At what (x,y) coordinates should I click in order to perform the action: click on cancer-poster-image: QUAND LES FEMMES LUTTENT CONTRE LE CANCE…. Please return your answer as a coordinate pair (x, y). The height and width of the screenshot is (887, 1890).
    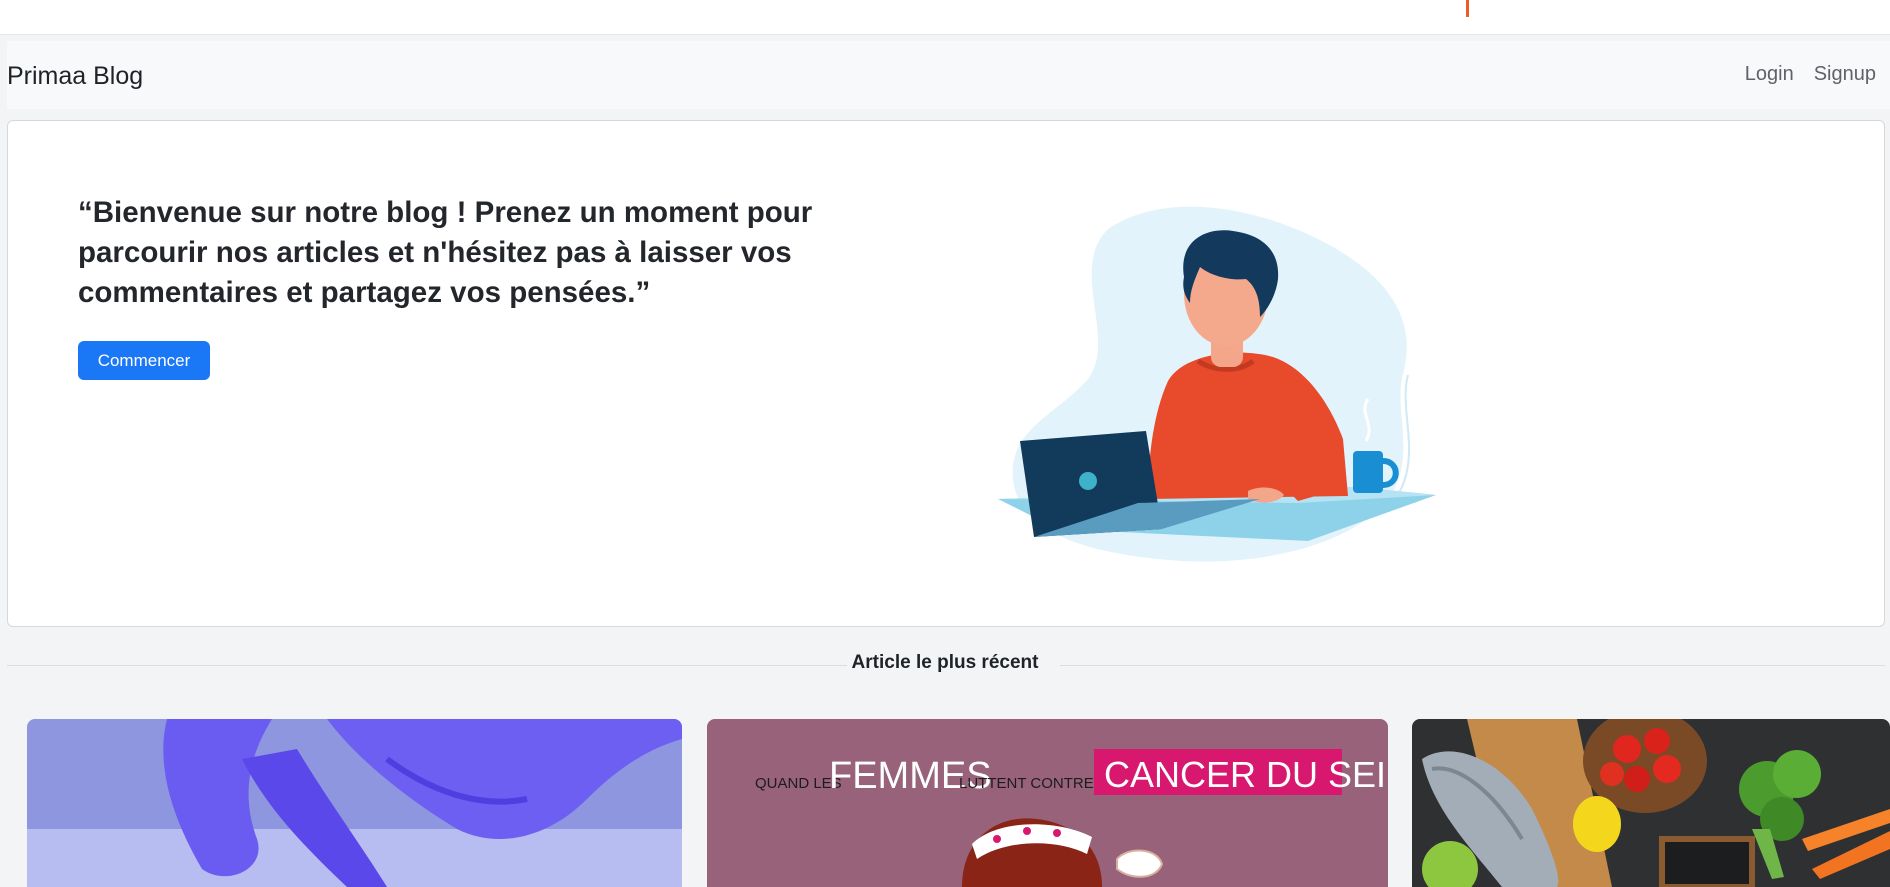
    Looking at the image, I should click on (1047, 803).